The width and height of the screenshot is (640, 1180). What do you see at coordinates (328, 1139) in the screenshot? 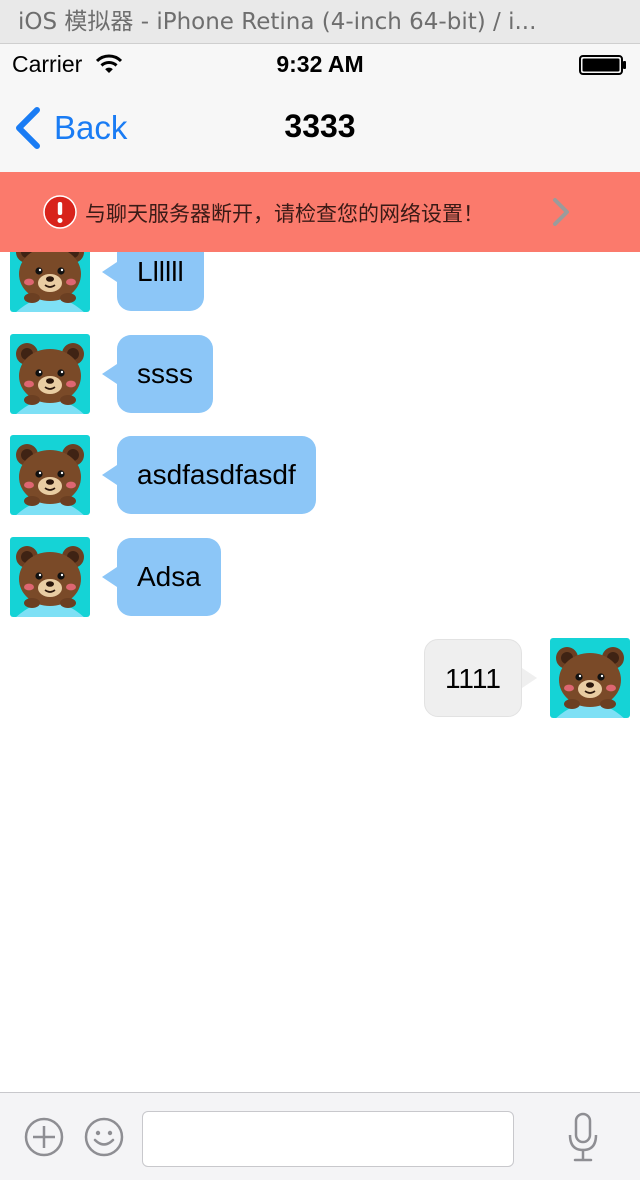
I see `message-input` at bounding box center [328, 1139].